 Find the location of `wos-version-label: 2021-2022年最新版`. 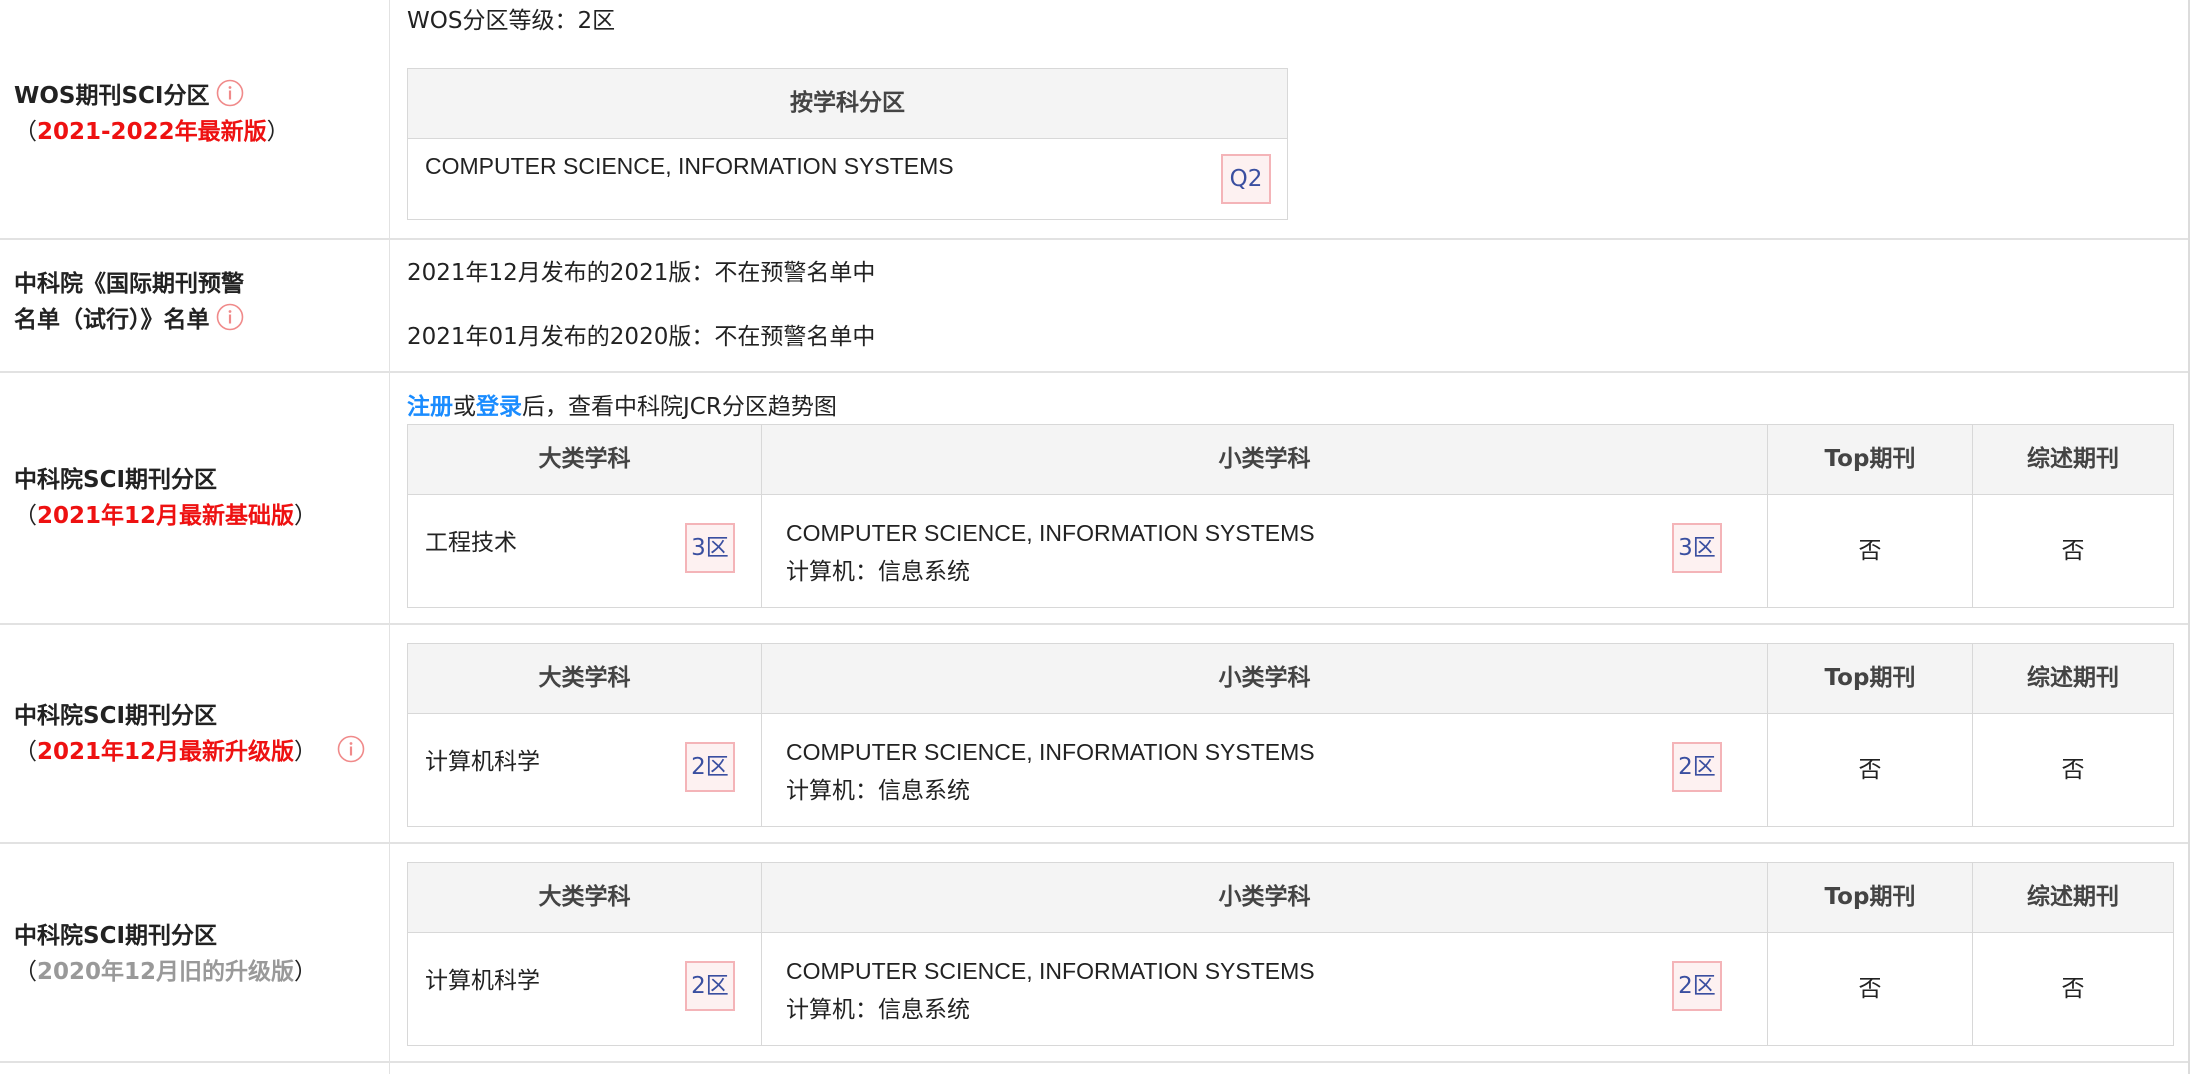

wos-version-label: 2021-2022年最新版 is located at coordinates (152, 132).